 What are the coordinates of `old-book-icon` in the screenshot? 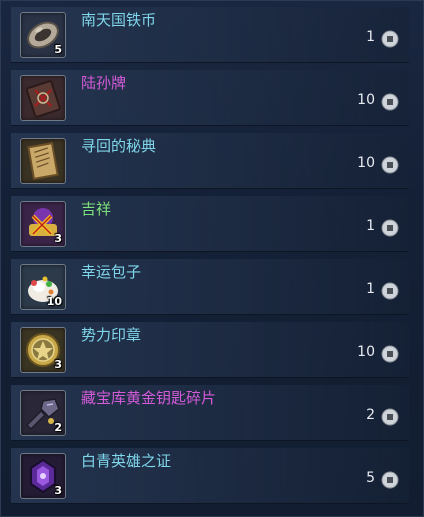 It's located at (43, 161).